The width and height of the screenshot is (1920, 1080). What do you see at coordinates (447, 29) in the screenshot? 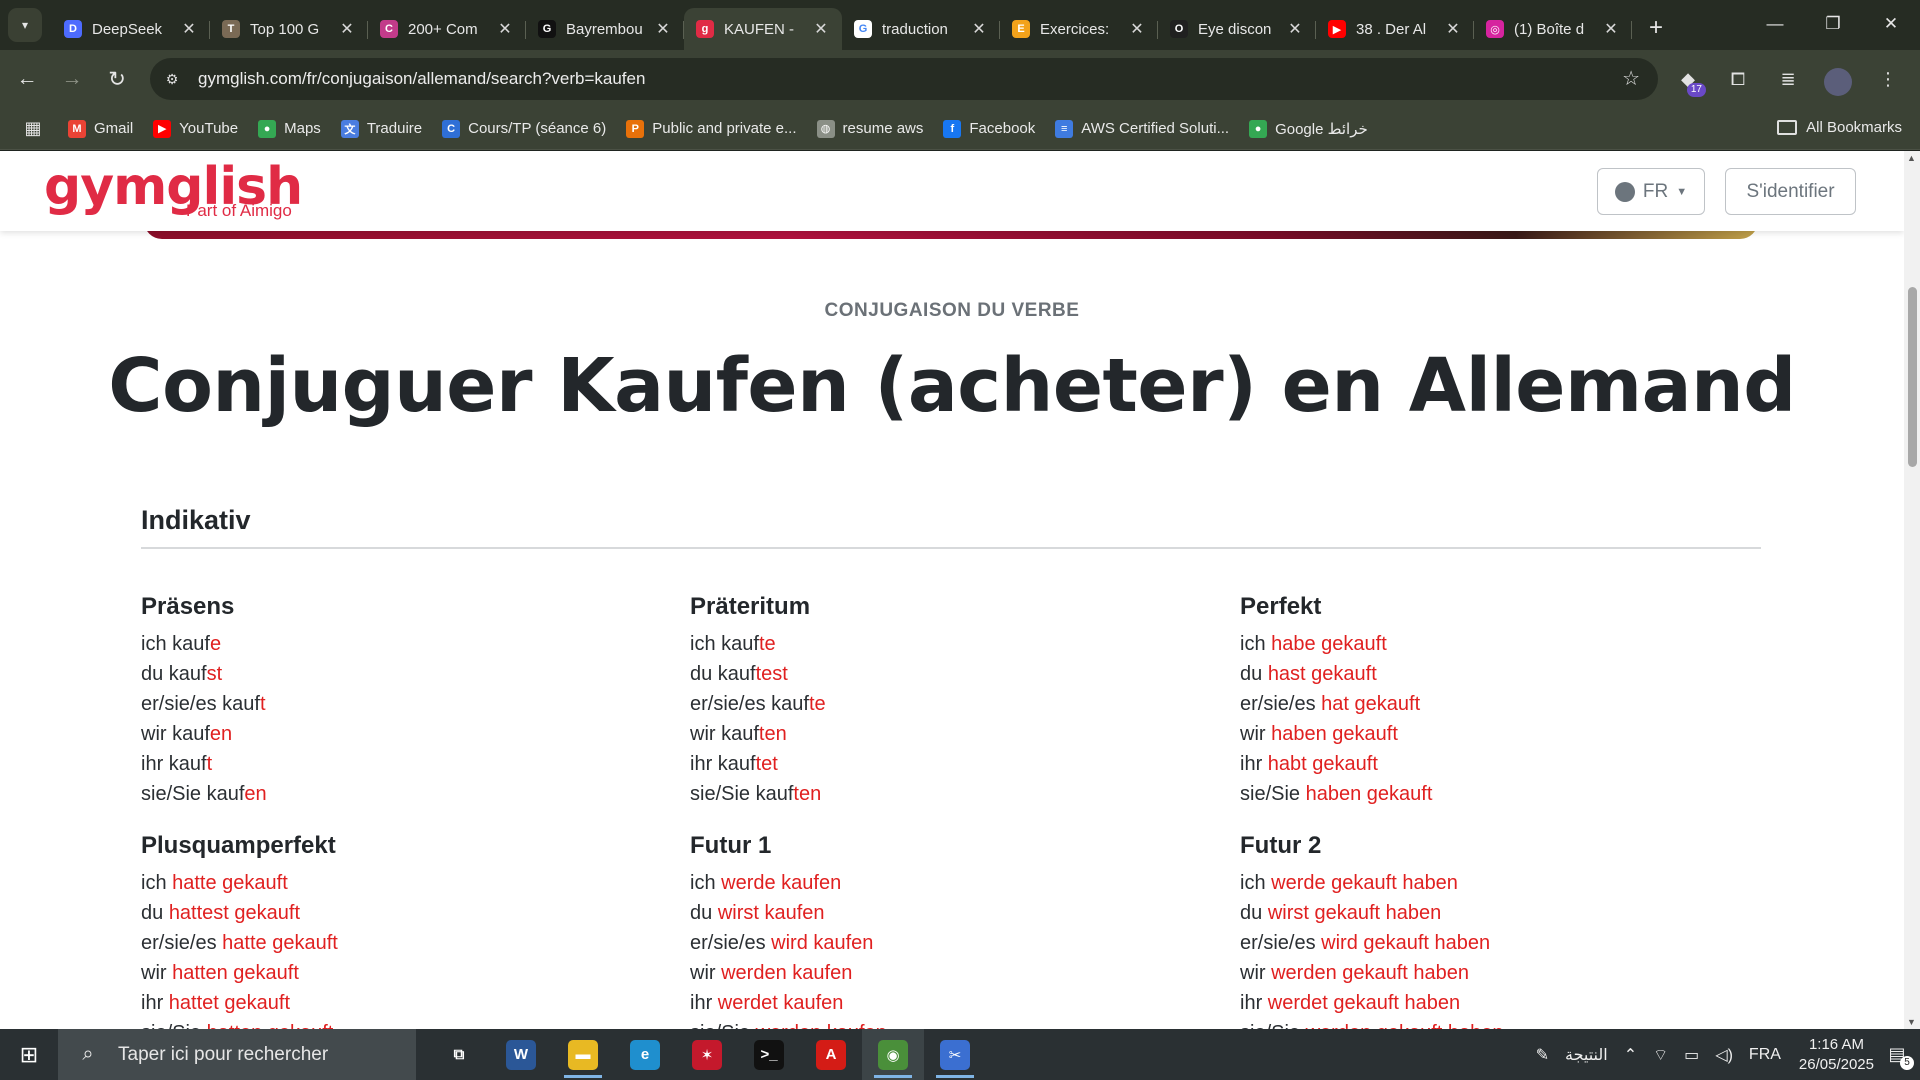
I see `browser-tab: C 200+ Com ✕` at bounding box center [447, 29].